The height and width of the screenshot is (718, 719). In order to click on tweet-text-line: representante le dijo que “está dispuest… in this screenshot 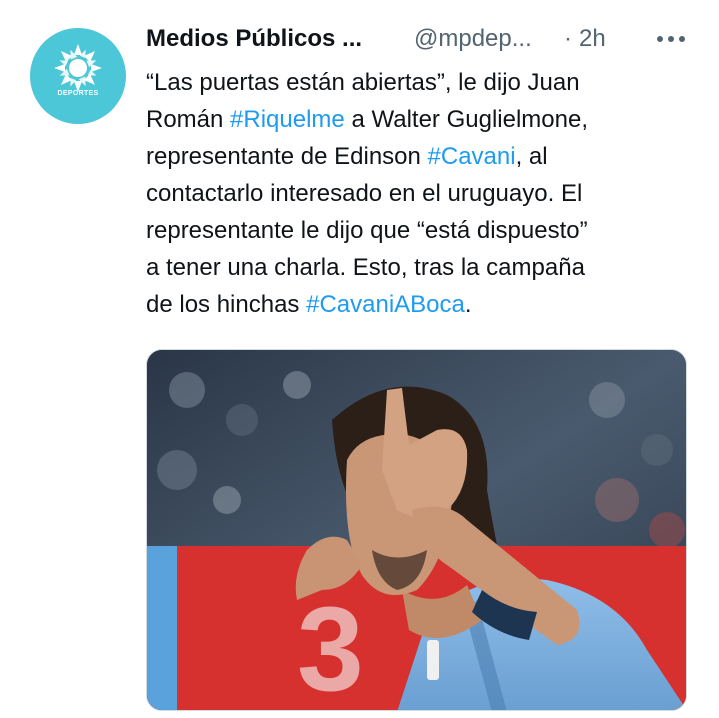, I will do `click(421, 230)`.